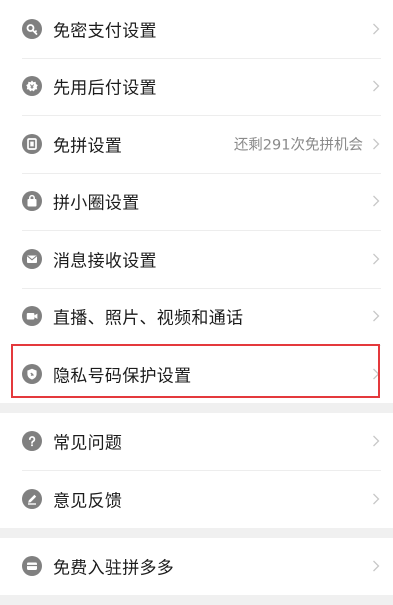 This screenshot has width=393, height=605. I want to click on menu-item-label: 拼小圈设置, so click(96, 203).